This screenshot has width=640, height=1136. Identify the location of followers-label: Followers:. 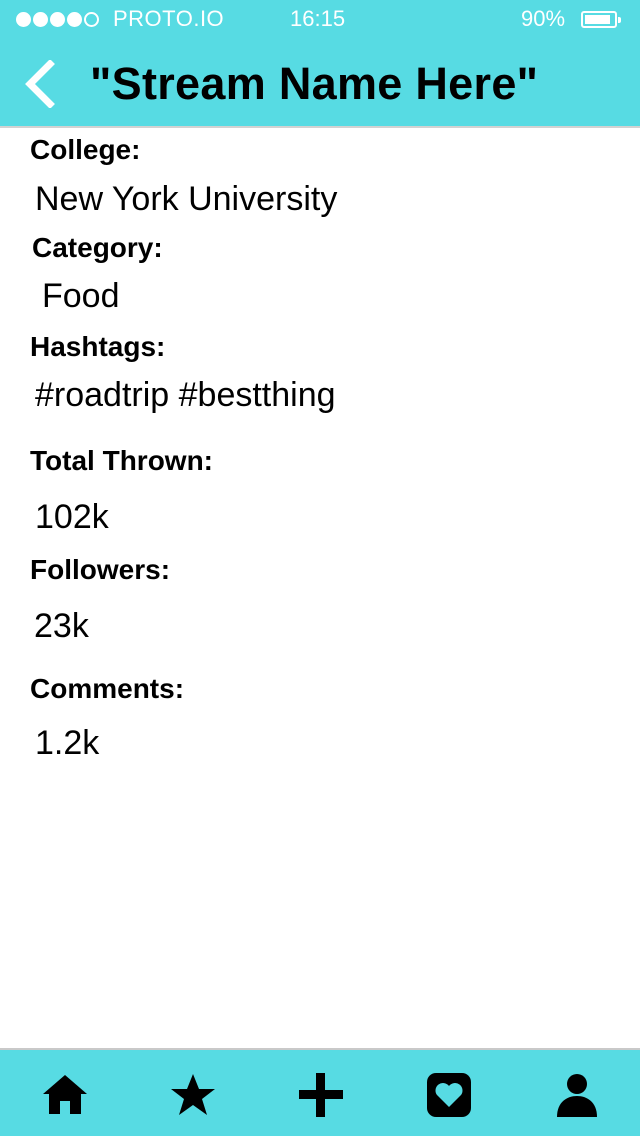
(100, 569).